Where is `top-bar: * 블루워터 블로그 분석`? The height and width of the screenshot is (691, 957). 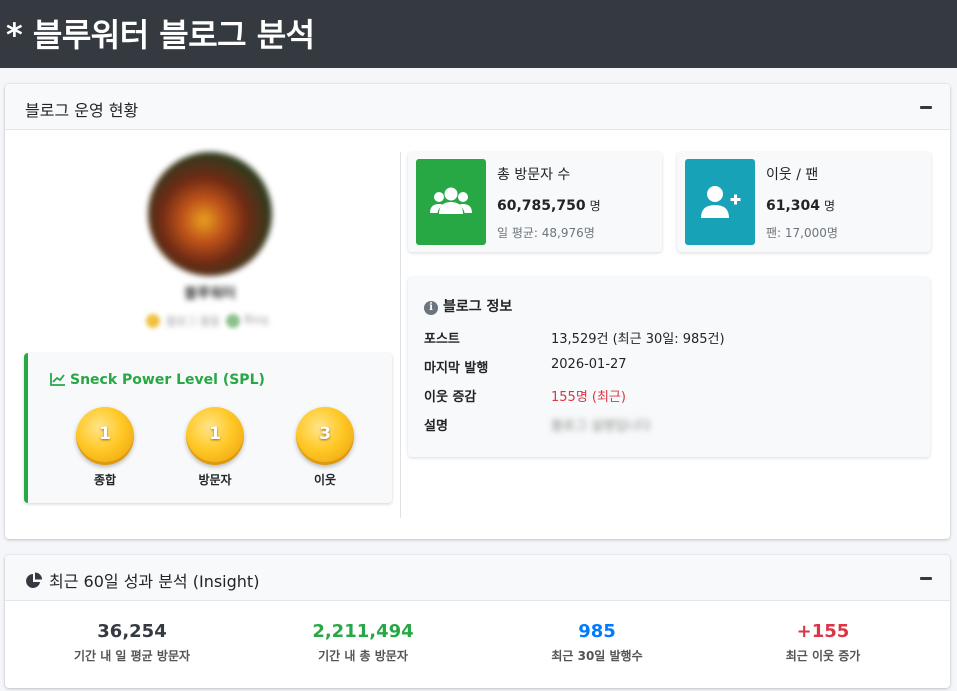
top-bar: * 블루워터 블로그 분석 is located at coordinates (478, 34).